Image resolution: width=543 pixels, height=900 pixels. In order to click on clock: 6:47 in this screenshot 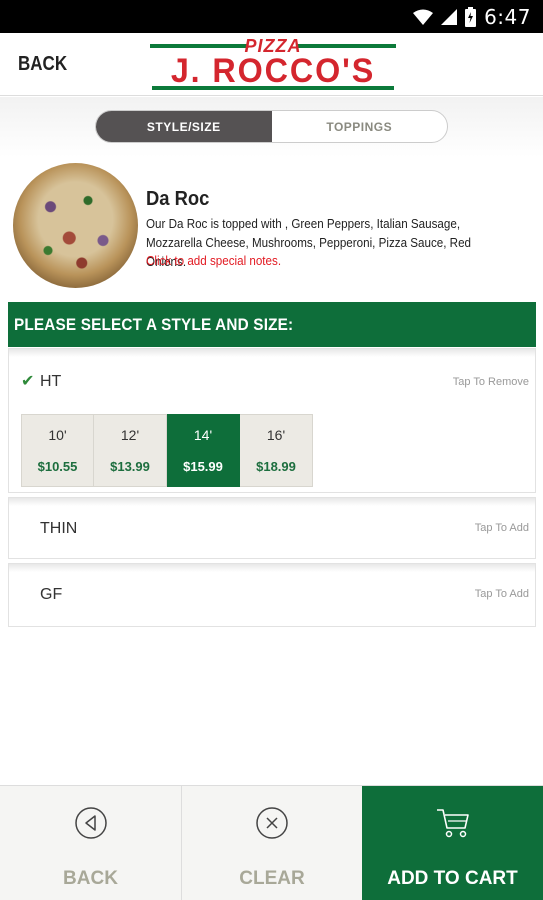, I will do `click(507, 16)`.